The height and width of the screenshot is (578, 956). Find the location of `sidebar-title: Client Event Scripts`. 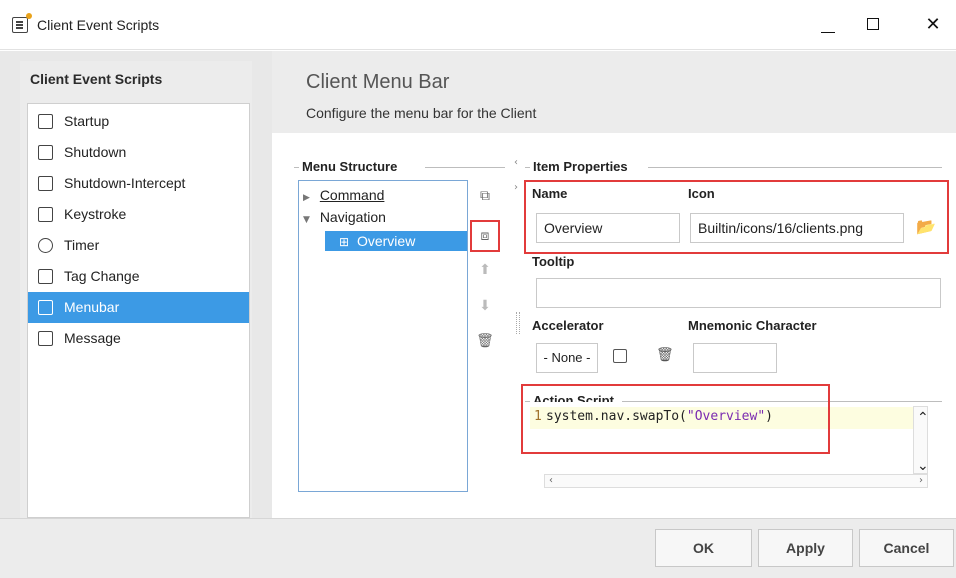

sidebar-title: Client Event Scripts is located at coordinates (96, 79).